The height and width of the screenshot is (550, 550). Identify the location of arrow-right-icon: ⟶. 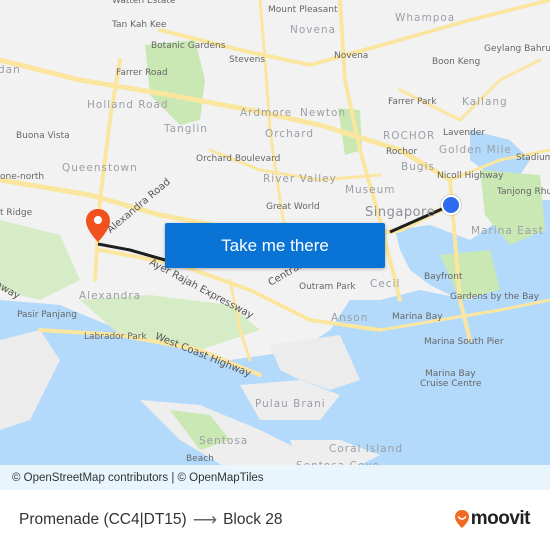
(205, 519).